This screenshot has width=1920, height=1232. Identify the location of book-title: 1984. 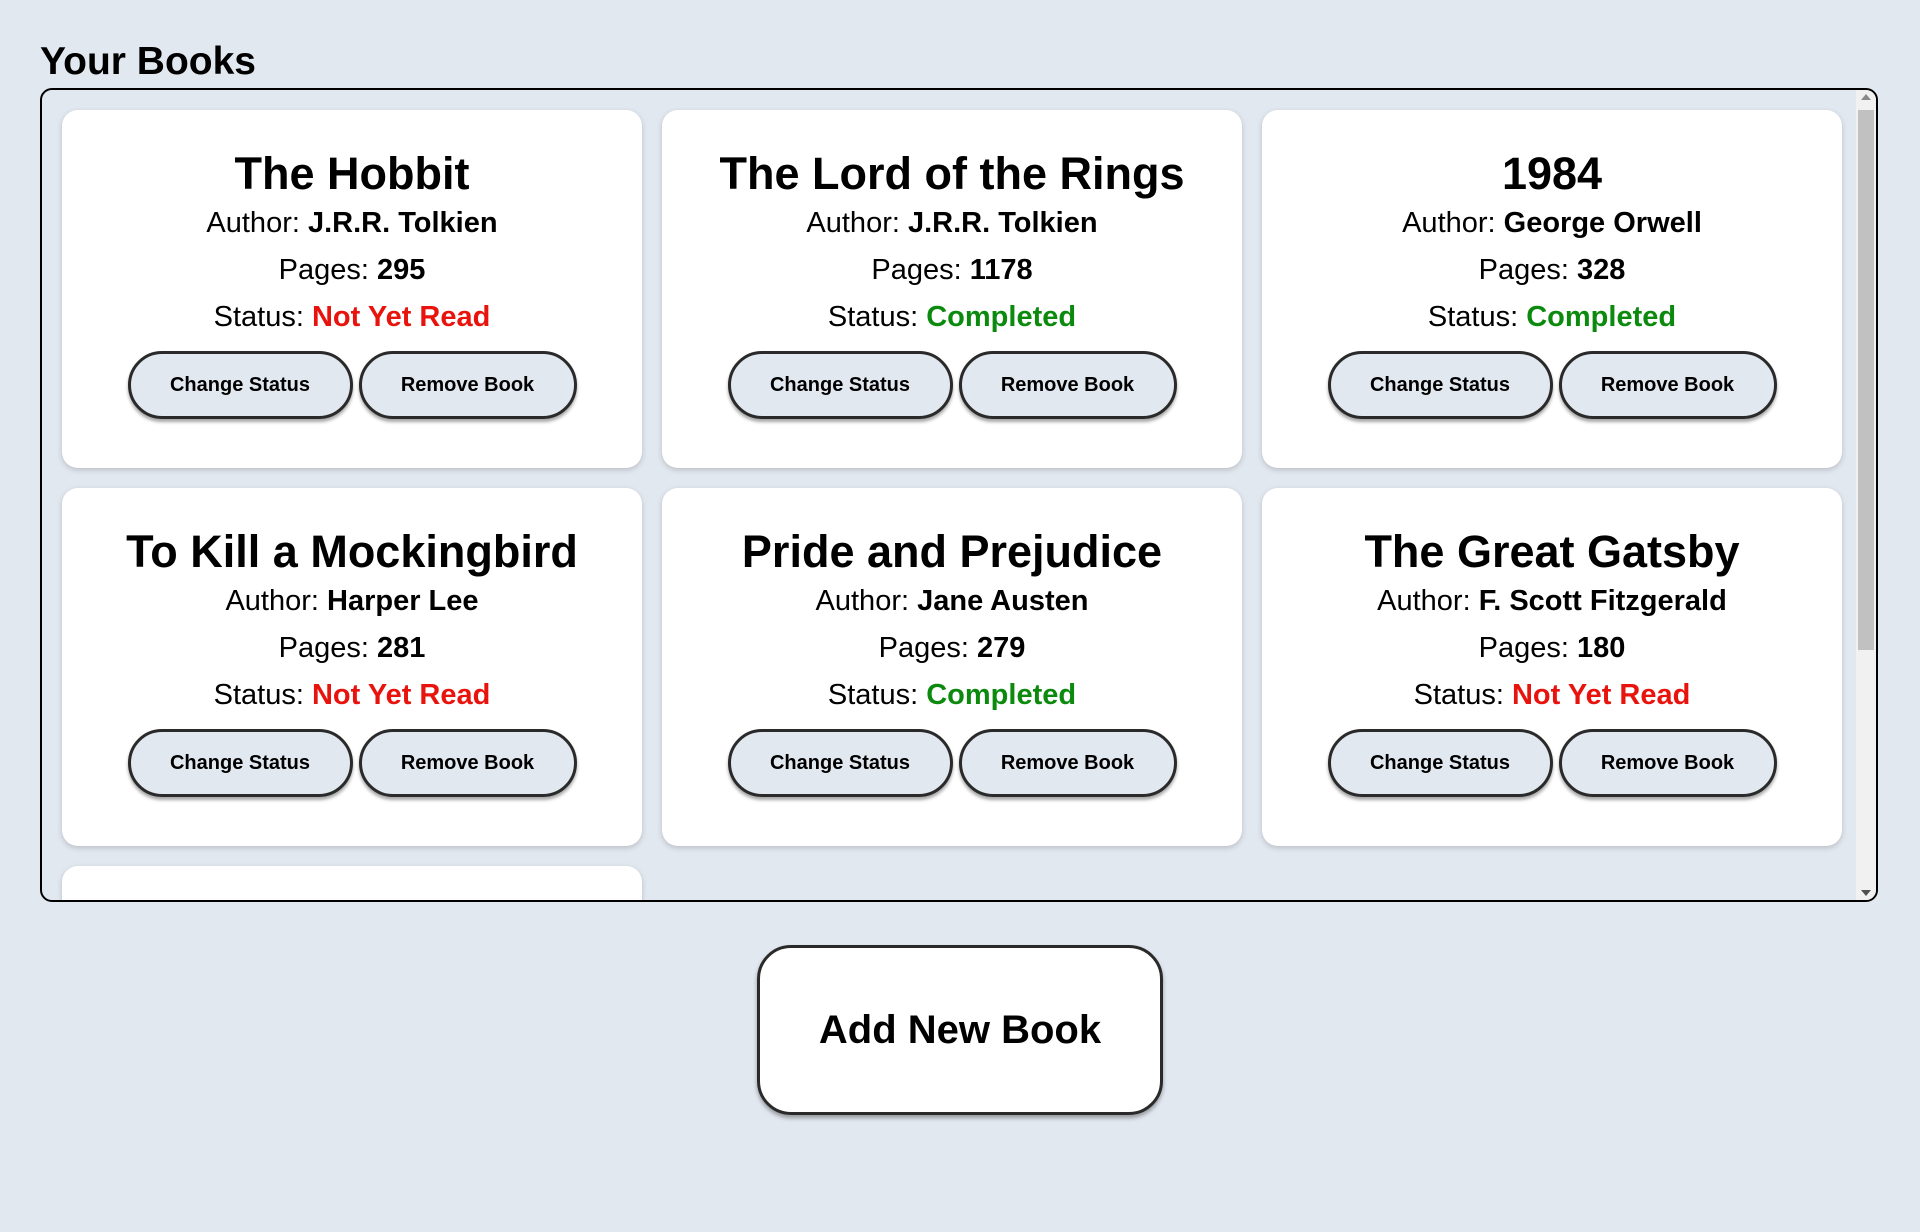
(1552, 173).